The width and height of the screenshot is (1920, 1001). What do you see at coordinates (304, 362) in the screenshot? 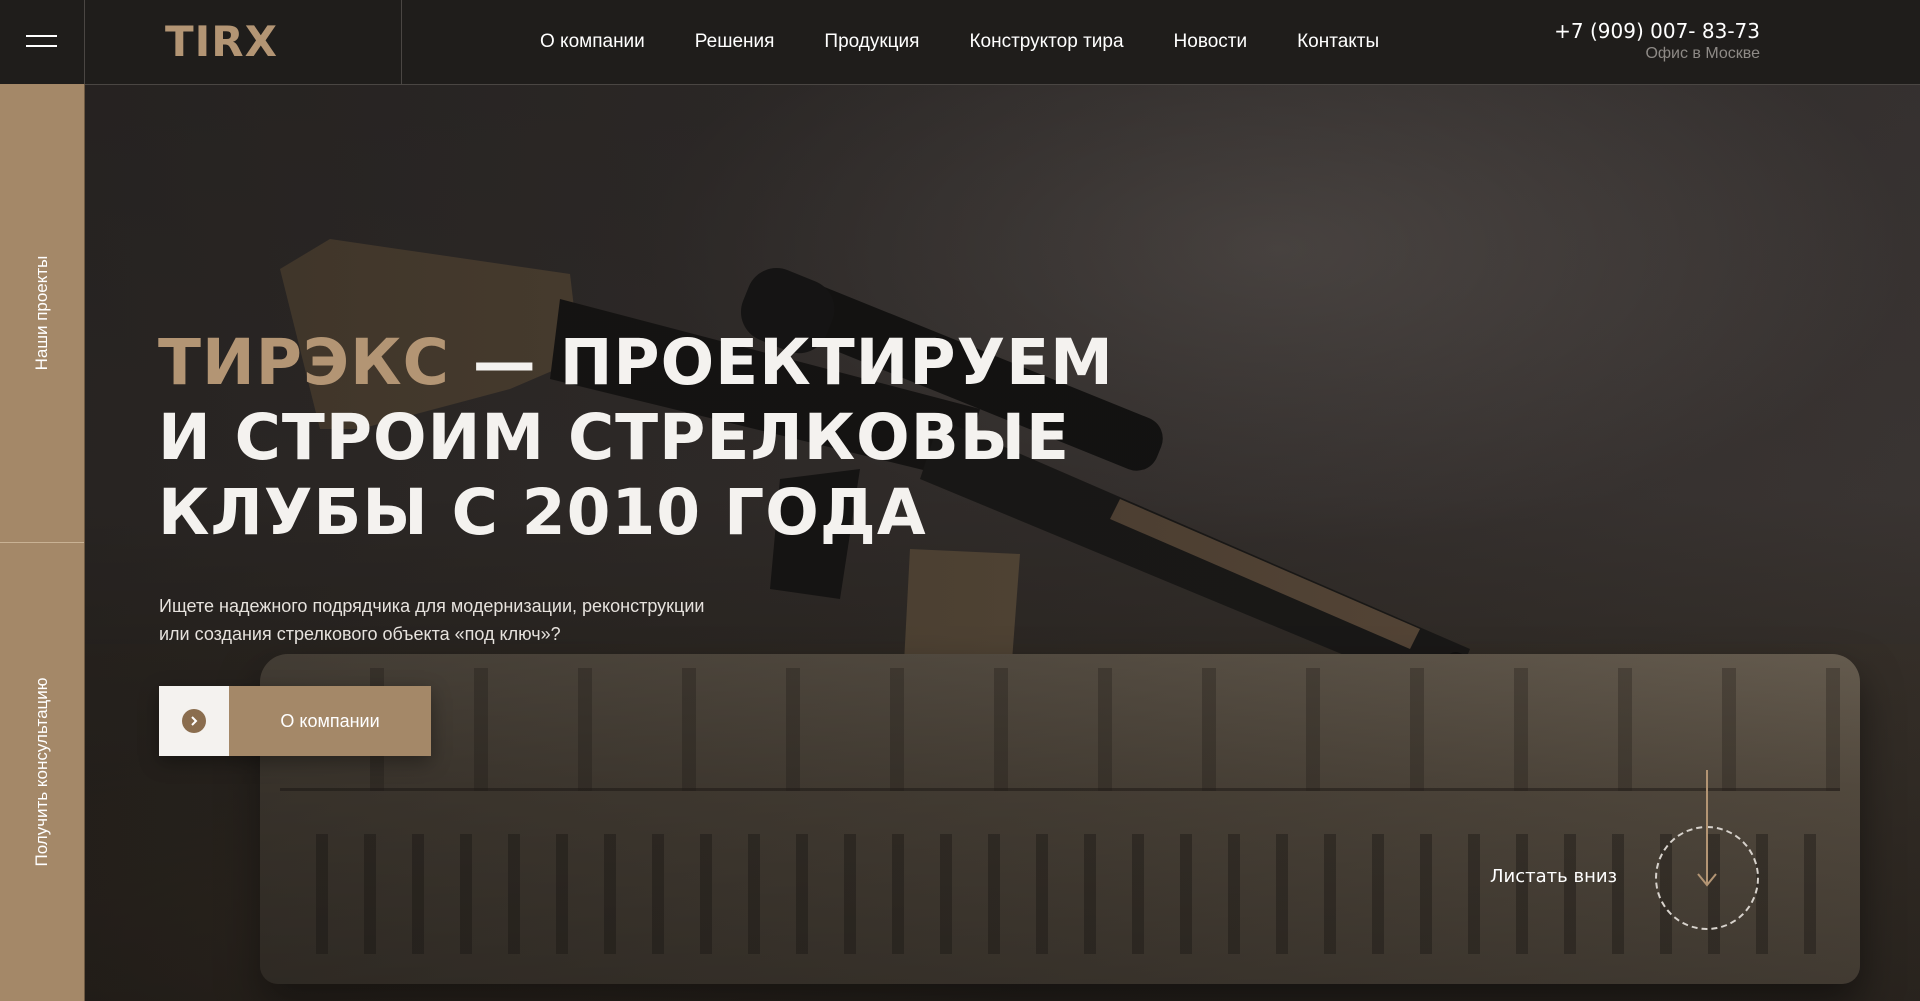
I see `headline-brand: ТИРЭКС` at bounding box center [304, 362].